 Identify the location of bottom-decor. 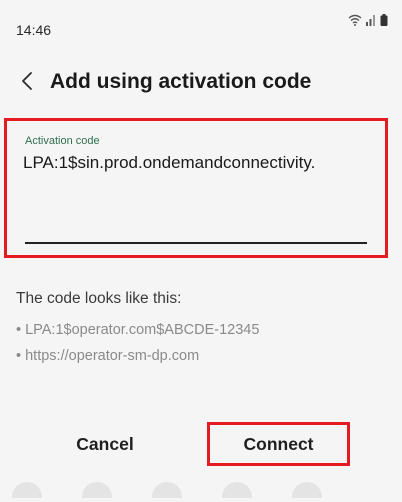
(201, 492).